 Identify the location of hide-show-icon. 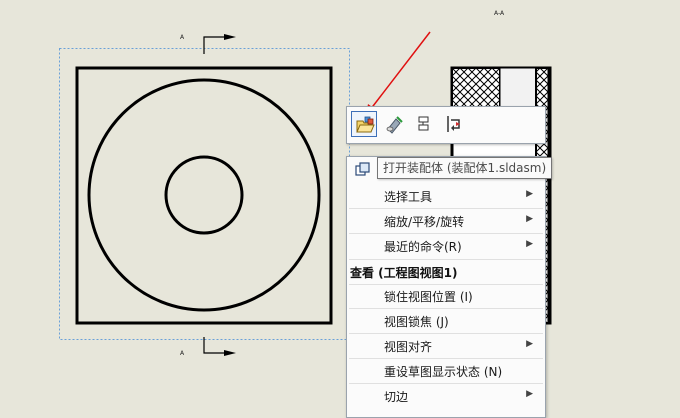
(394, 125).